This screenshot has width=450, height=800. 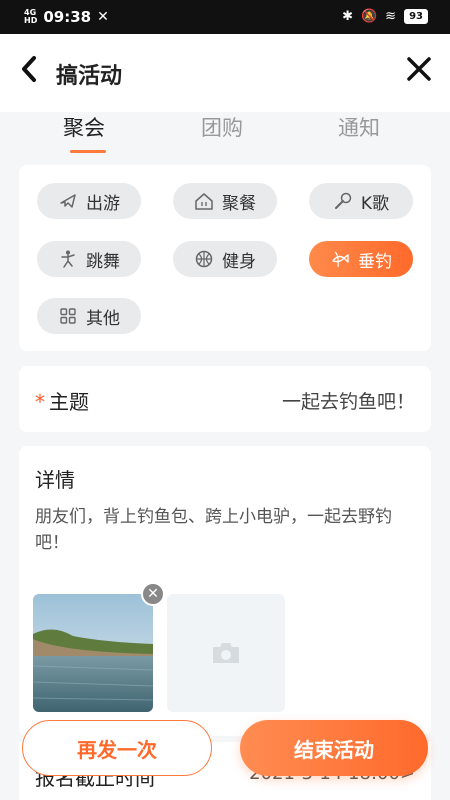 I want to click on dance-icon, so click(x=68, y=259).